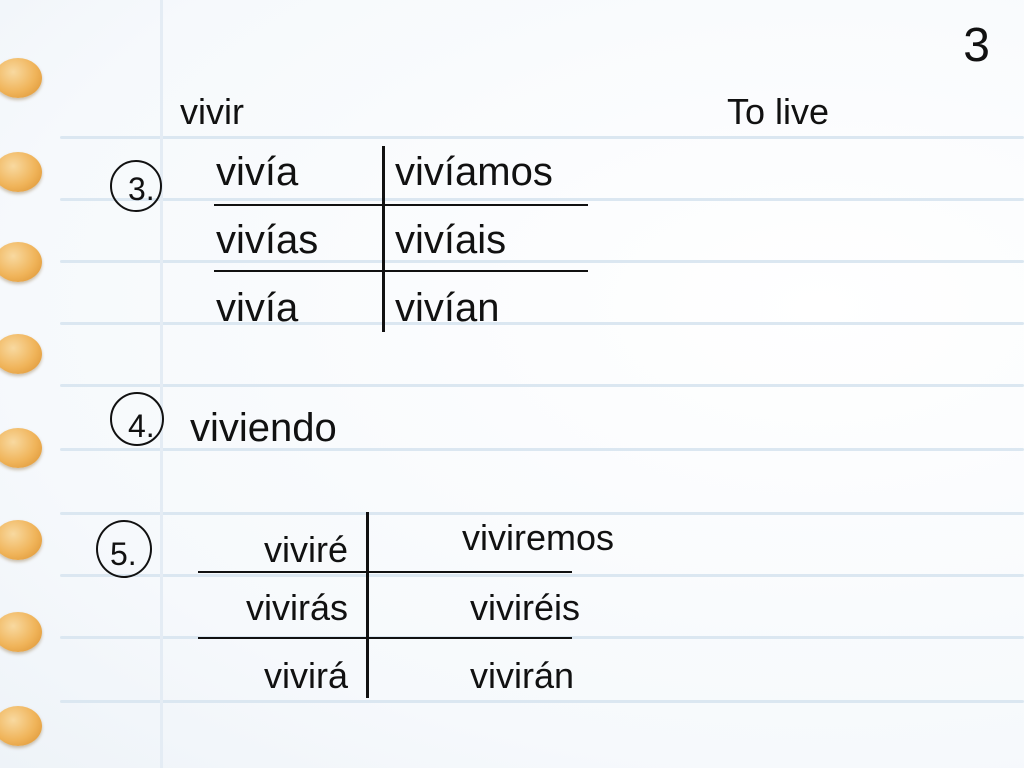  What do you see at coordinates (976, 45) in the screenshot?
I see `slide-number: 3` at bounding box center [976, 45].